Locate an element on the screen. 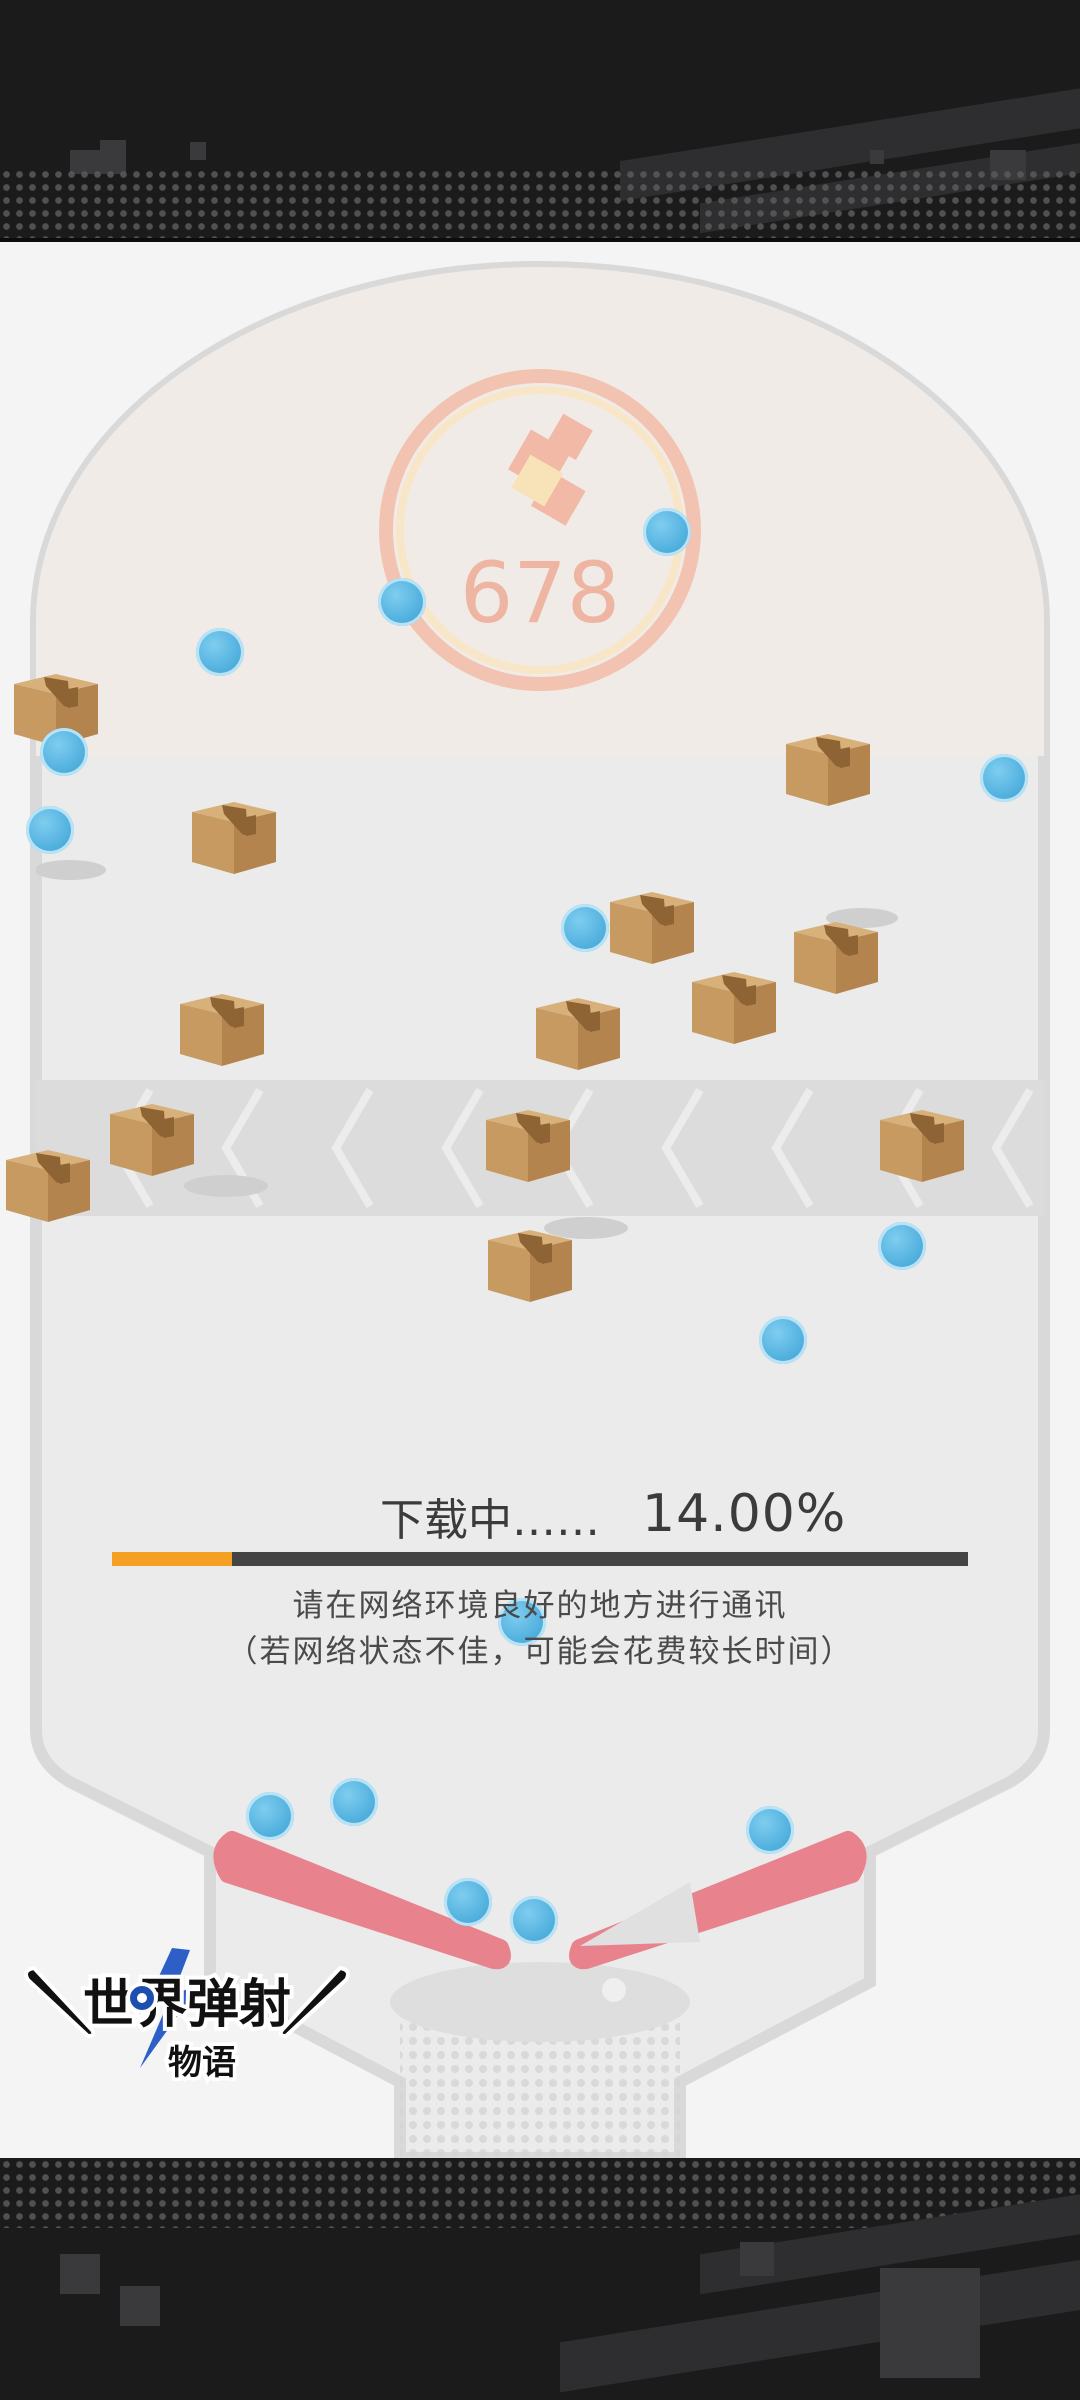 The image size is (1080, 2400). loading-row: 下载中…… 14.00% is located at coordinates (540, 1515).